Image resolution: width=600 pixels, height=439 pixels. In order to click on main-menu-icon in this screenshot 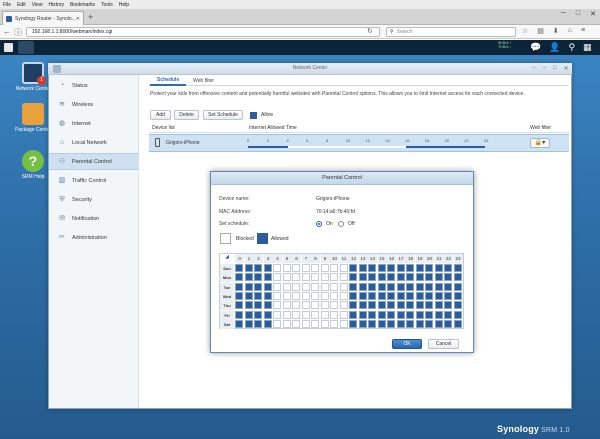, I will do `click(8, 47)`.